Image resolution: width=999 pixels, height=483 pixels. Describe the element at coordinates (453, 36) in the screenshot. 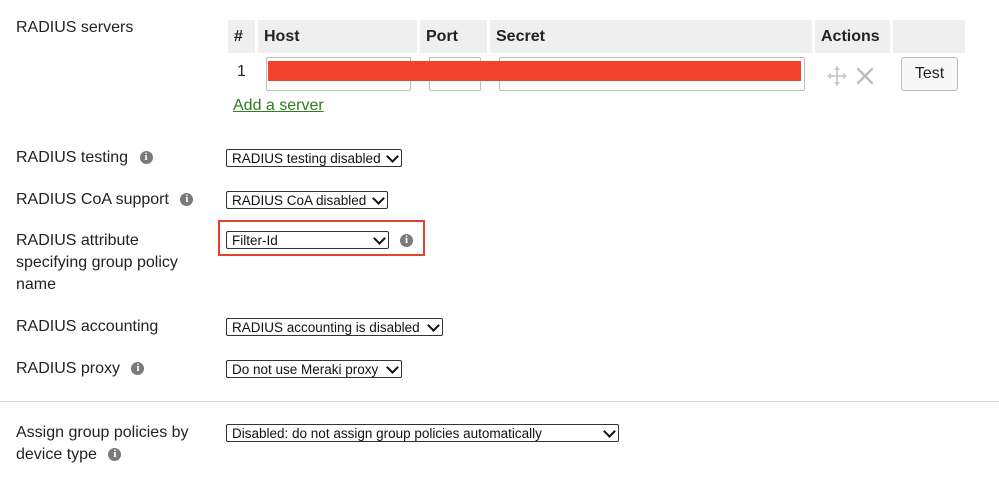

I see `column-header-port: Port` at that location.